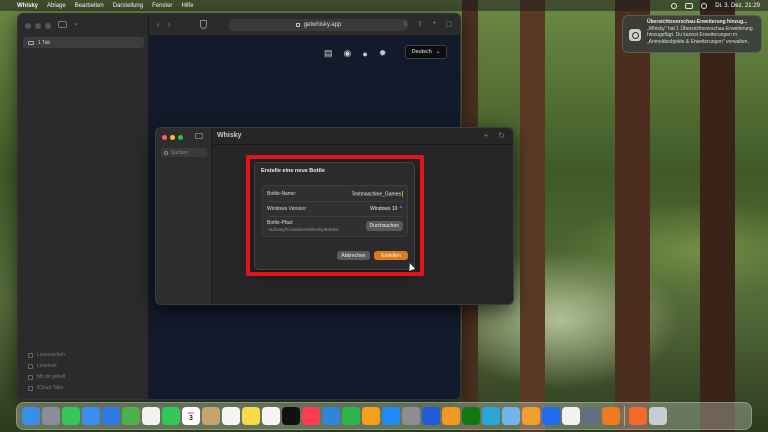 The height and width of the screenshot is (432, 768). Describe the element at coordinates (511, 416) in the screenshot. I see `playstation-like-icon` at that location.